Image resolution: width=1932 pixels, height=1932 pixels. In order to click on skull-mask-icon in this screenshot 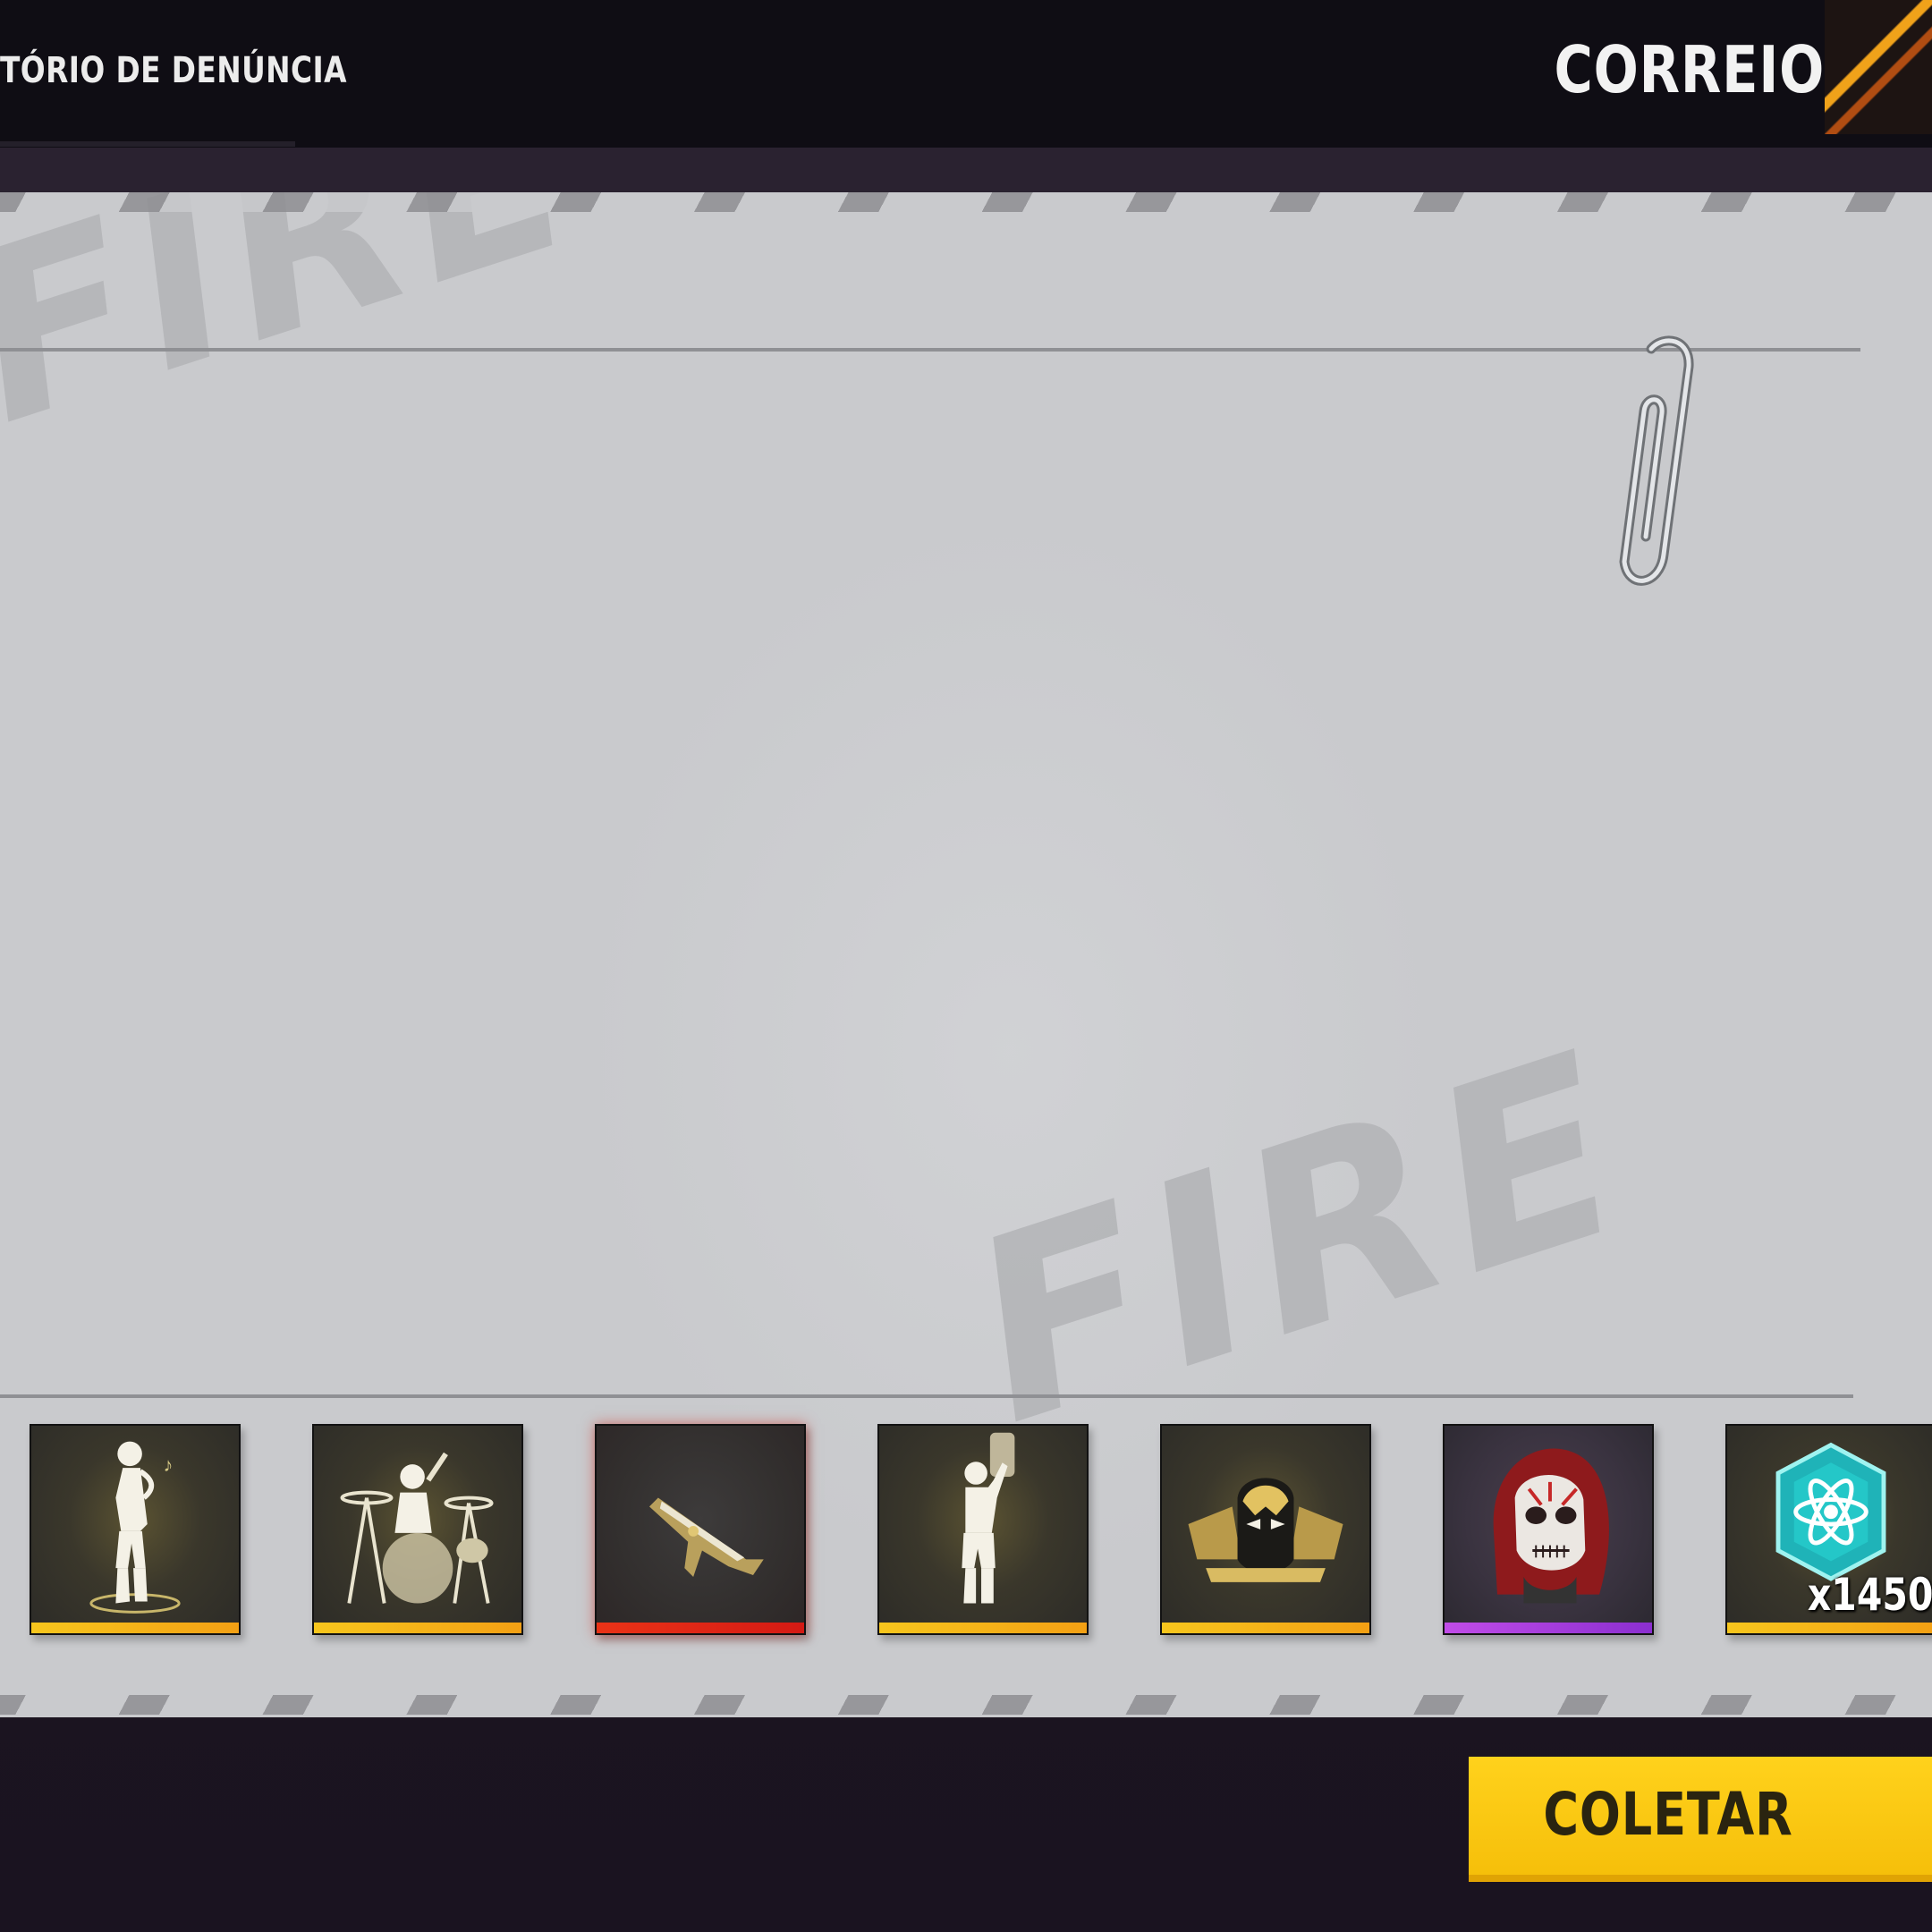, I will do `click(1548, 1526)`.